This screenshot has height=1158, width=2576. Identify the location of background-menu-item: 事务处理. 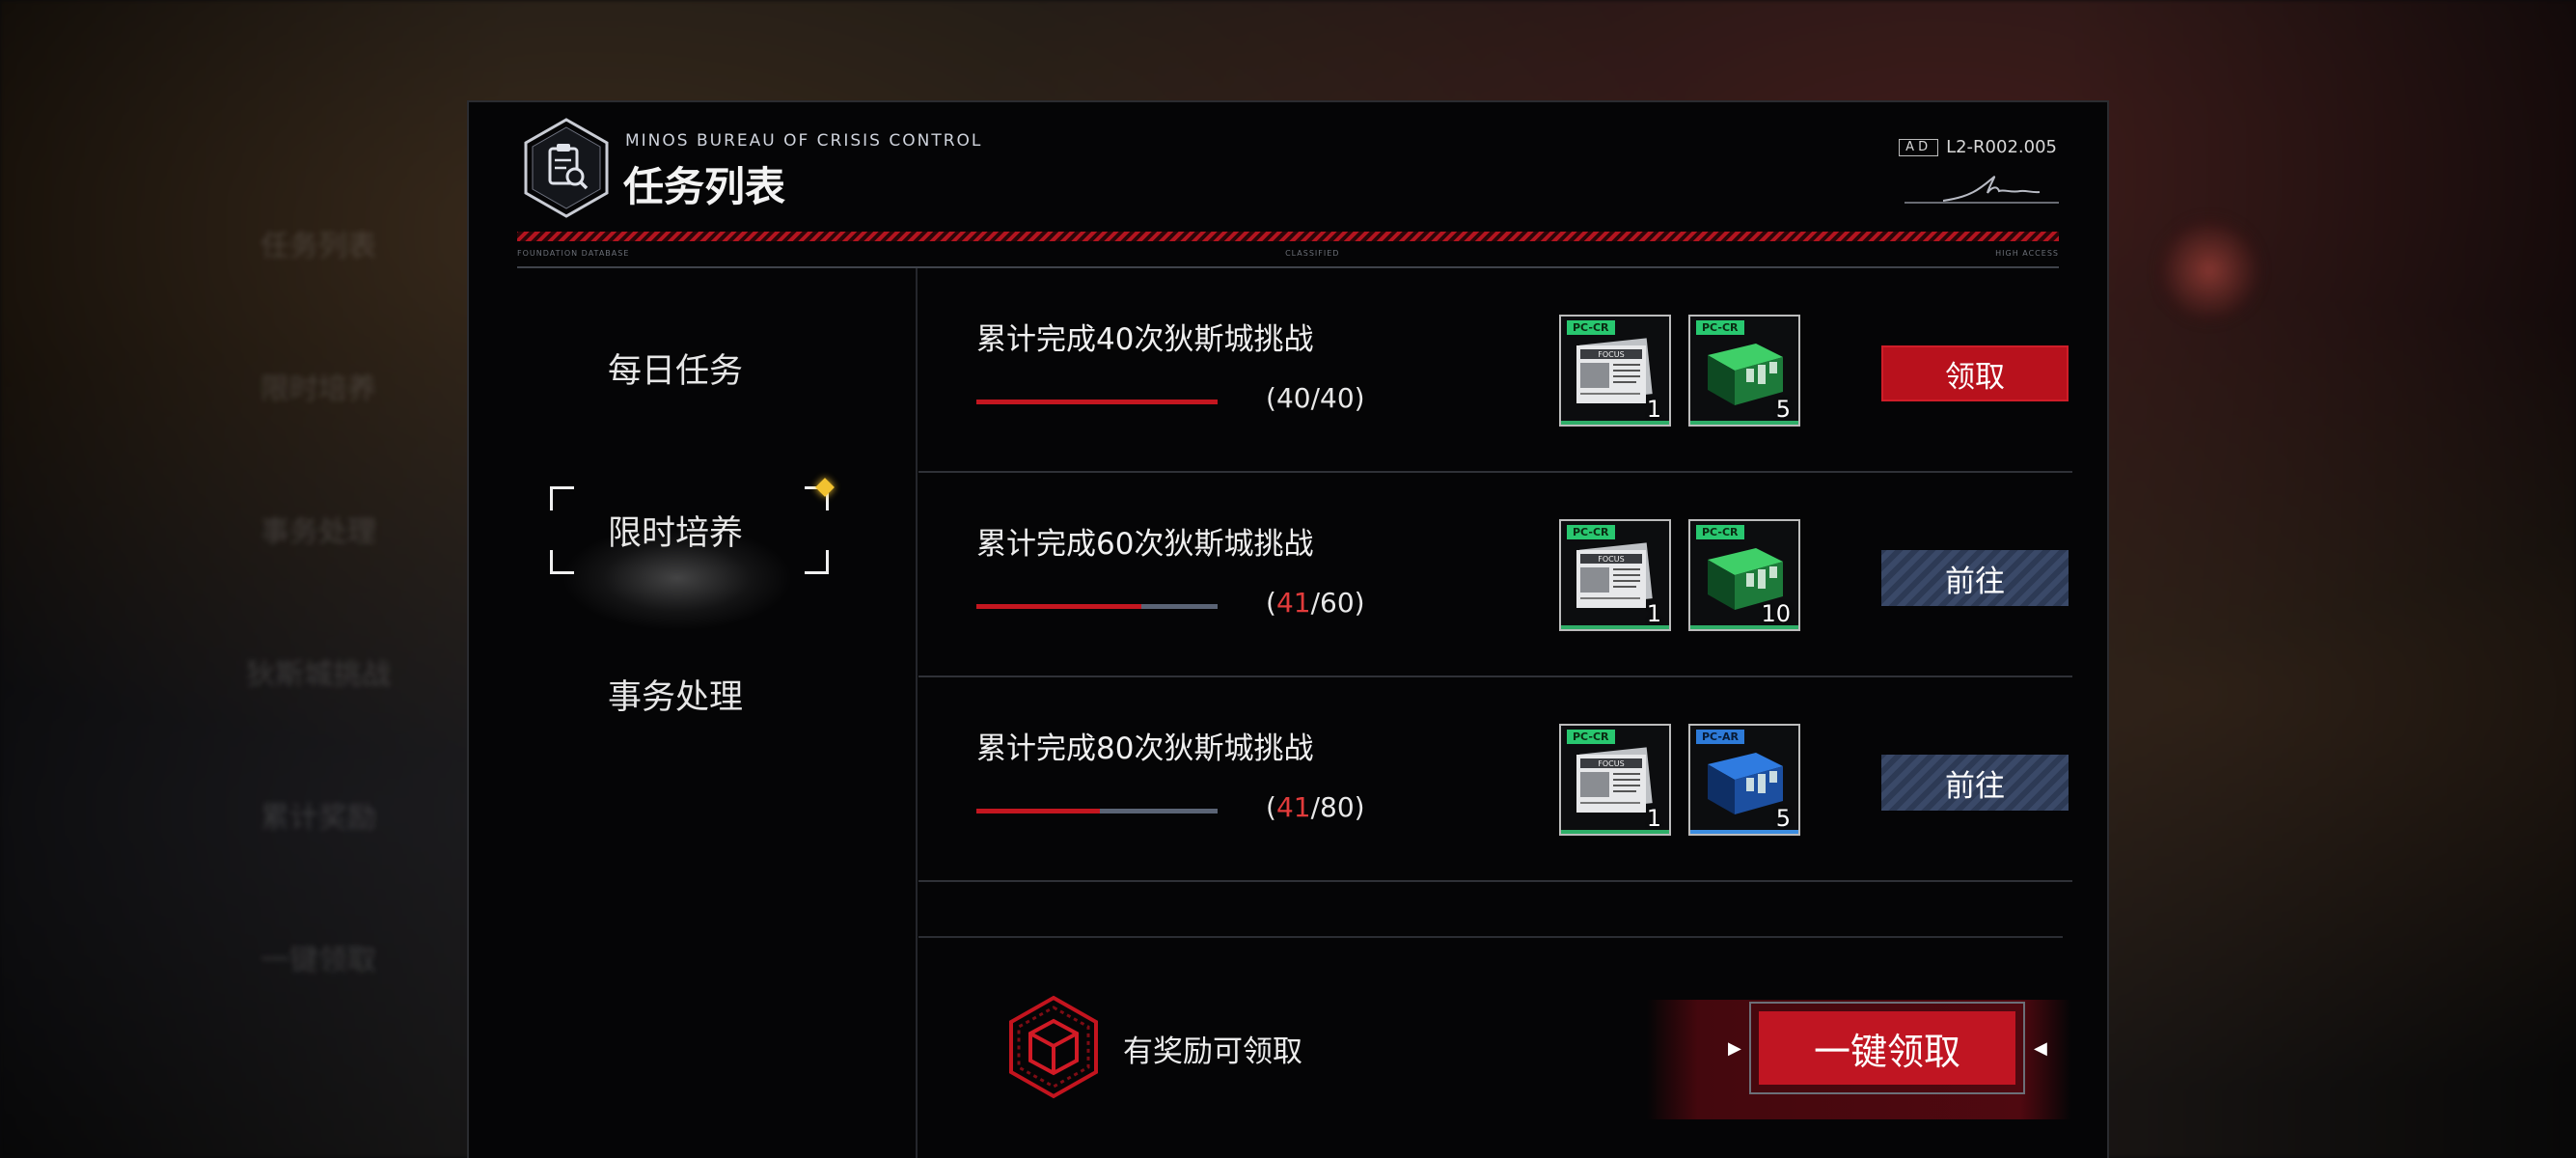
(318, 532).